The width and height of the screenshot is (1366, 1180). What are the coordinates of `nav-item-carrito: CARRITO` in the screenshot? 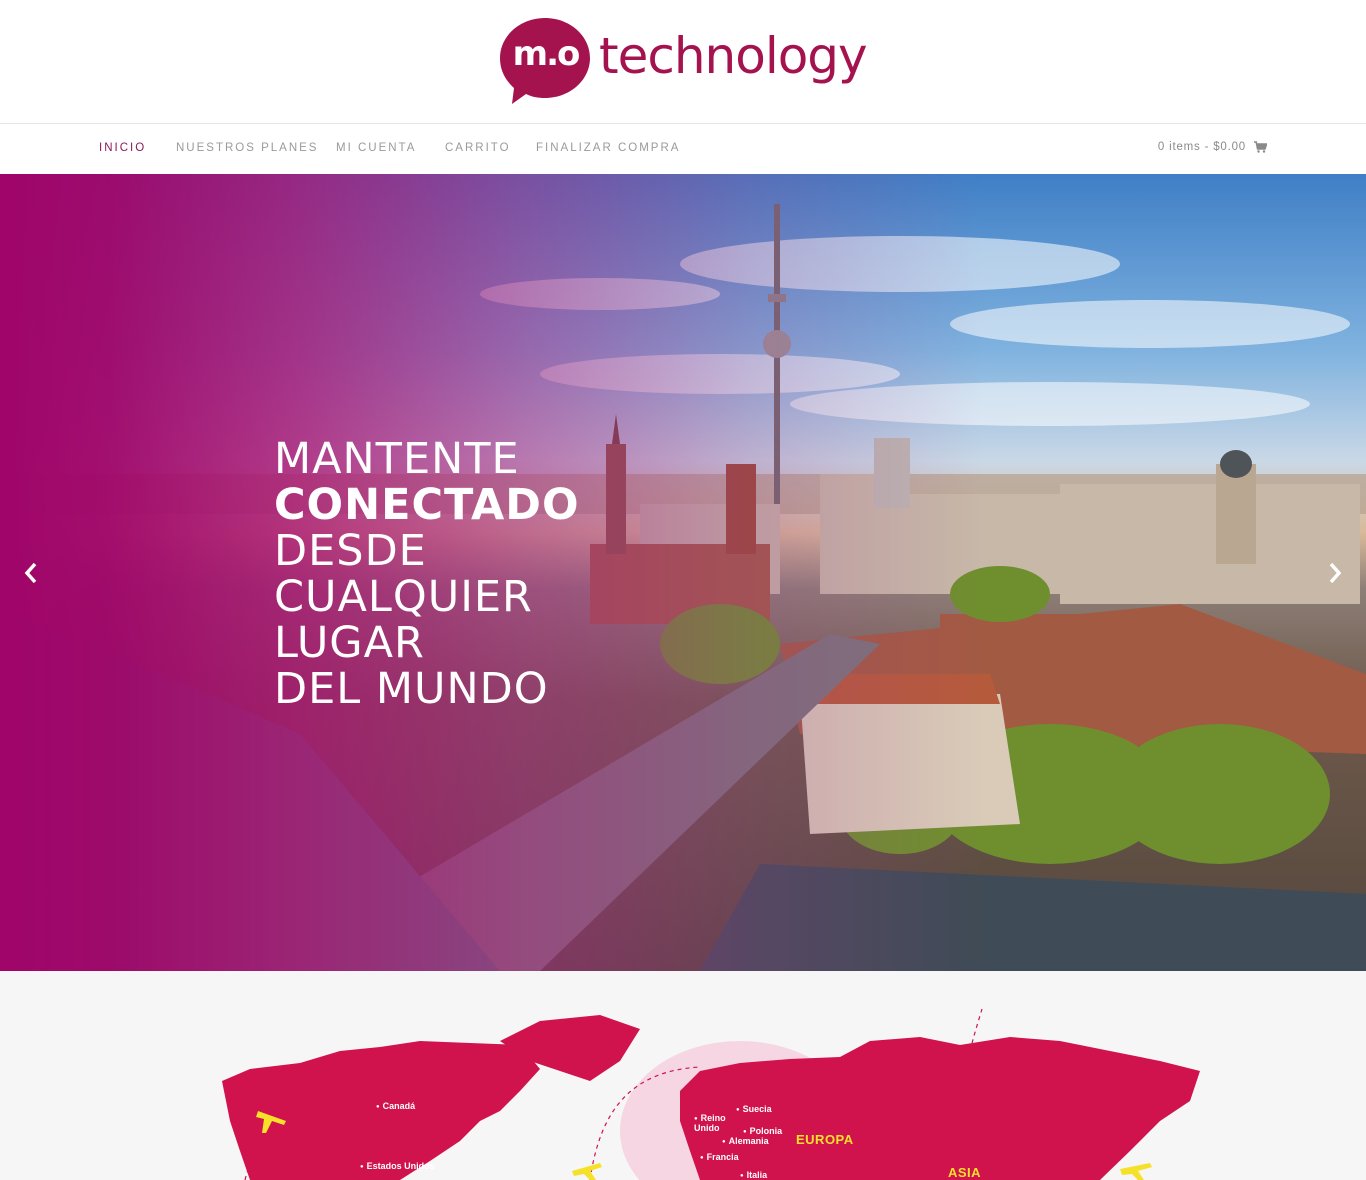 It's located at (478, 148).